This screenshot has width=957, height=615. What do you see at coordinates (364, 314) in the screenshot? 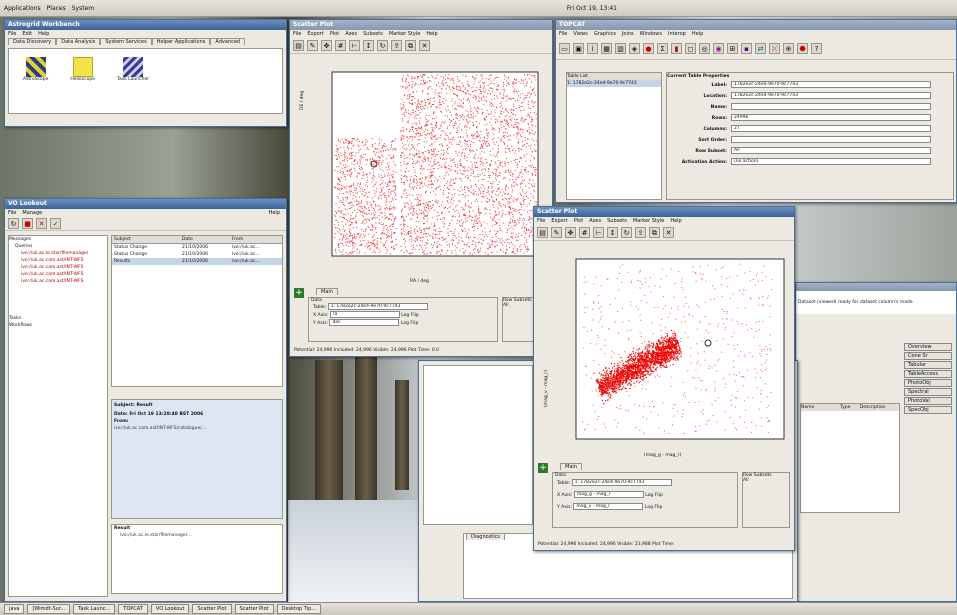
I see `x-axis-select: ra` at bounding box center [364, 314].